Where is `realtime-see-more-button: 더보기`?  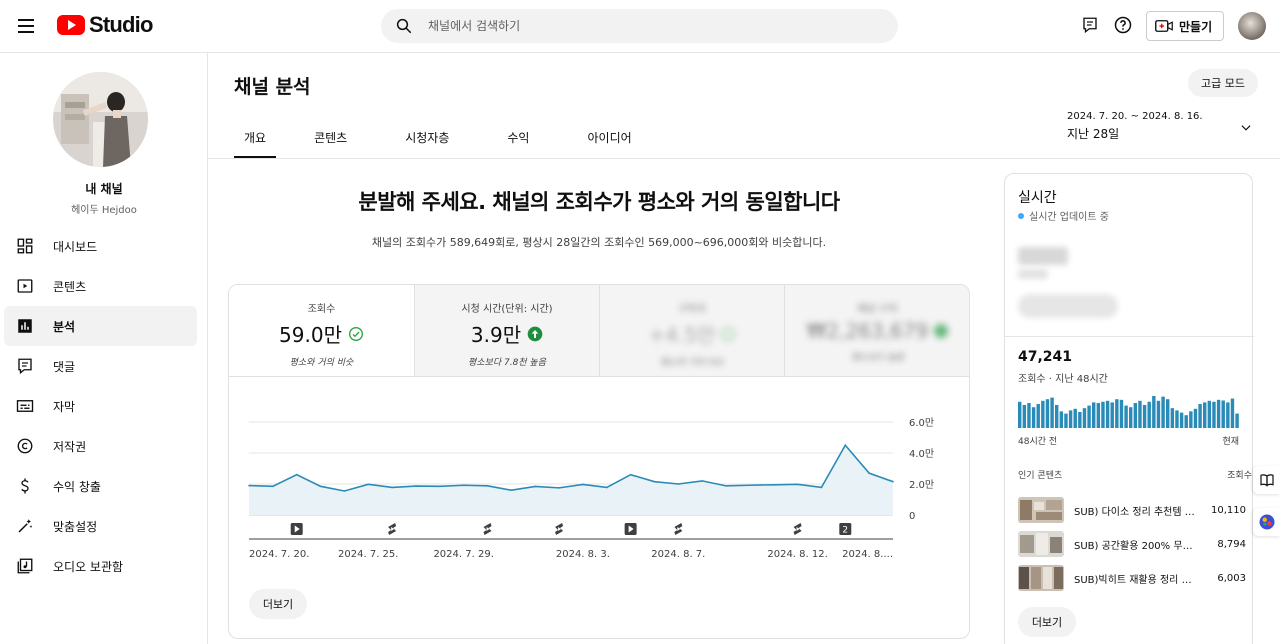 realtime-see-more-button: 더보기 is located at coordinates (1047, 622).